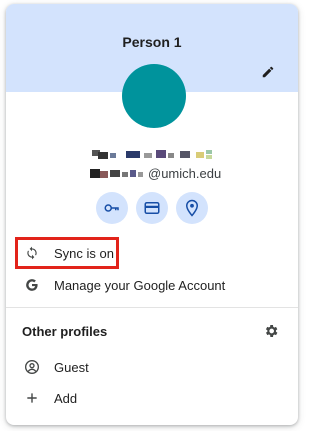  I want to click on sync-status-item: Sync is on, so click(152, 253).